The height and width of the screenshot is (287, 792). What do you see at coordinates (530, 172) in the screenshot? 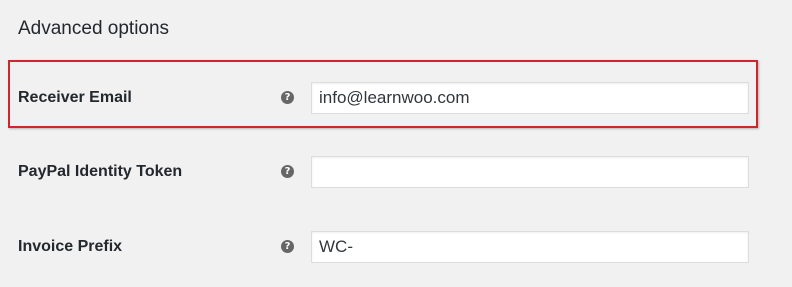
I see `paypal-identity-token-input` at bounding box center [530, 172].